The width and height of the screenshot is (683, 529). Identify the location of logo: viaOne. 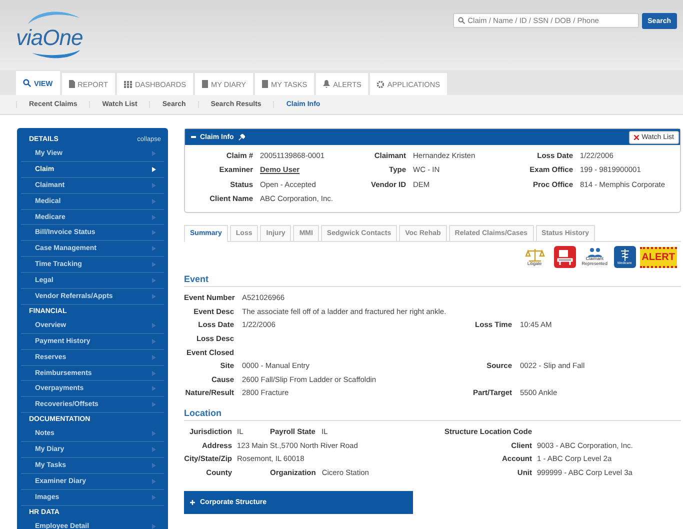
(49, 38).